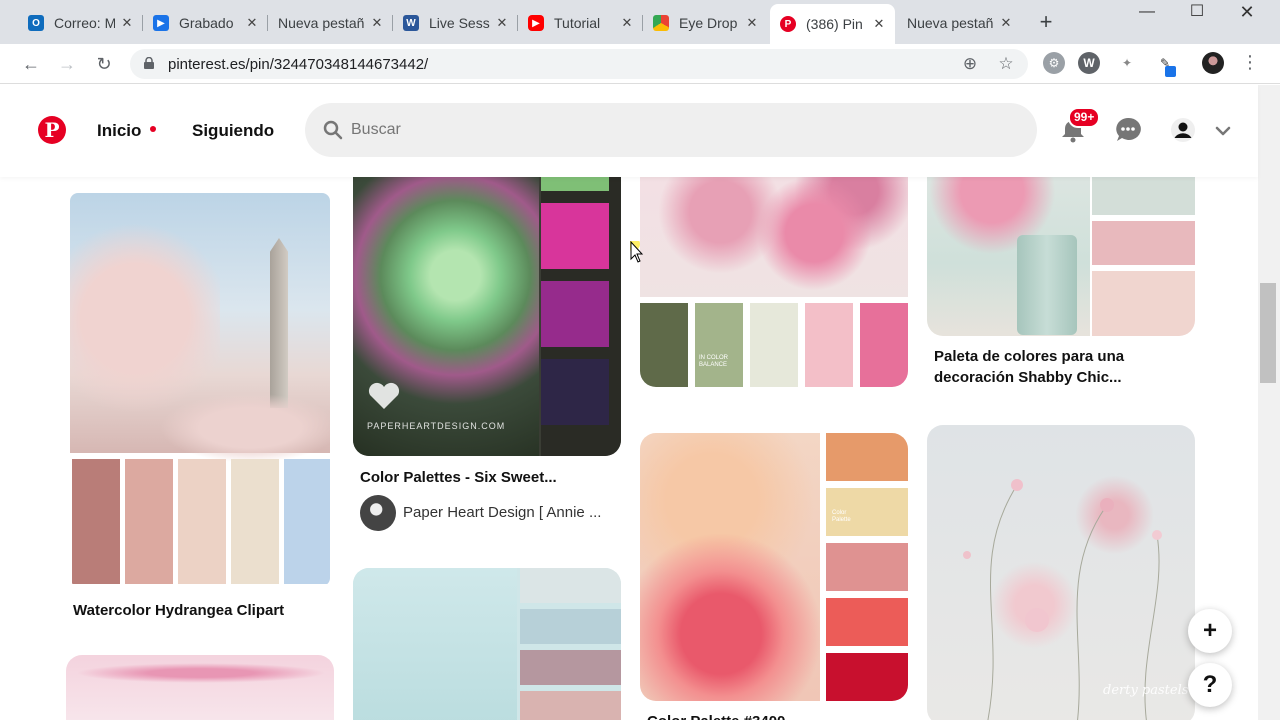 The height and width of the screenshot is (720, 1280). I want to click on scrollbar-track, so click(1269, 402).